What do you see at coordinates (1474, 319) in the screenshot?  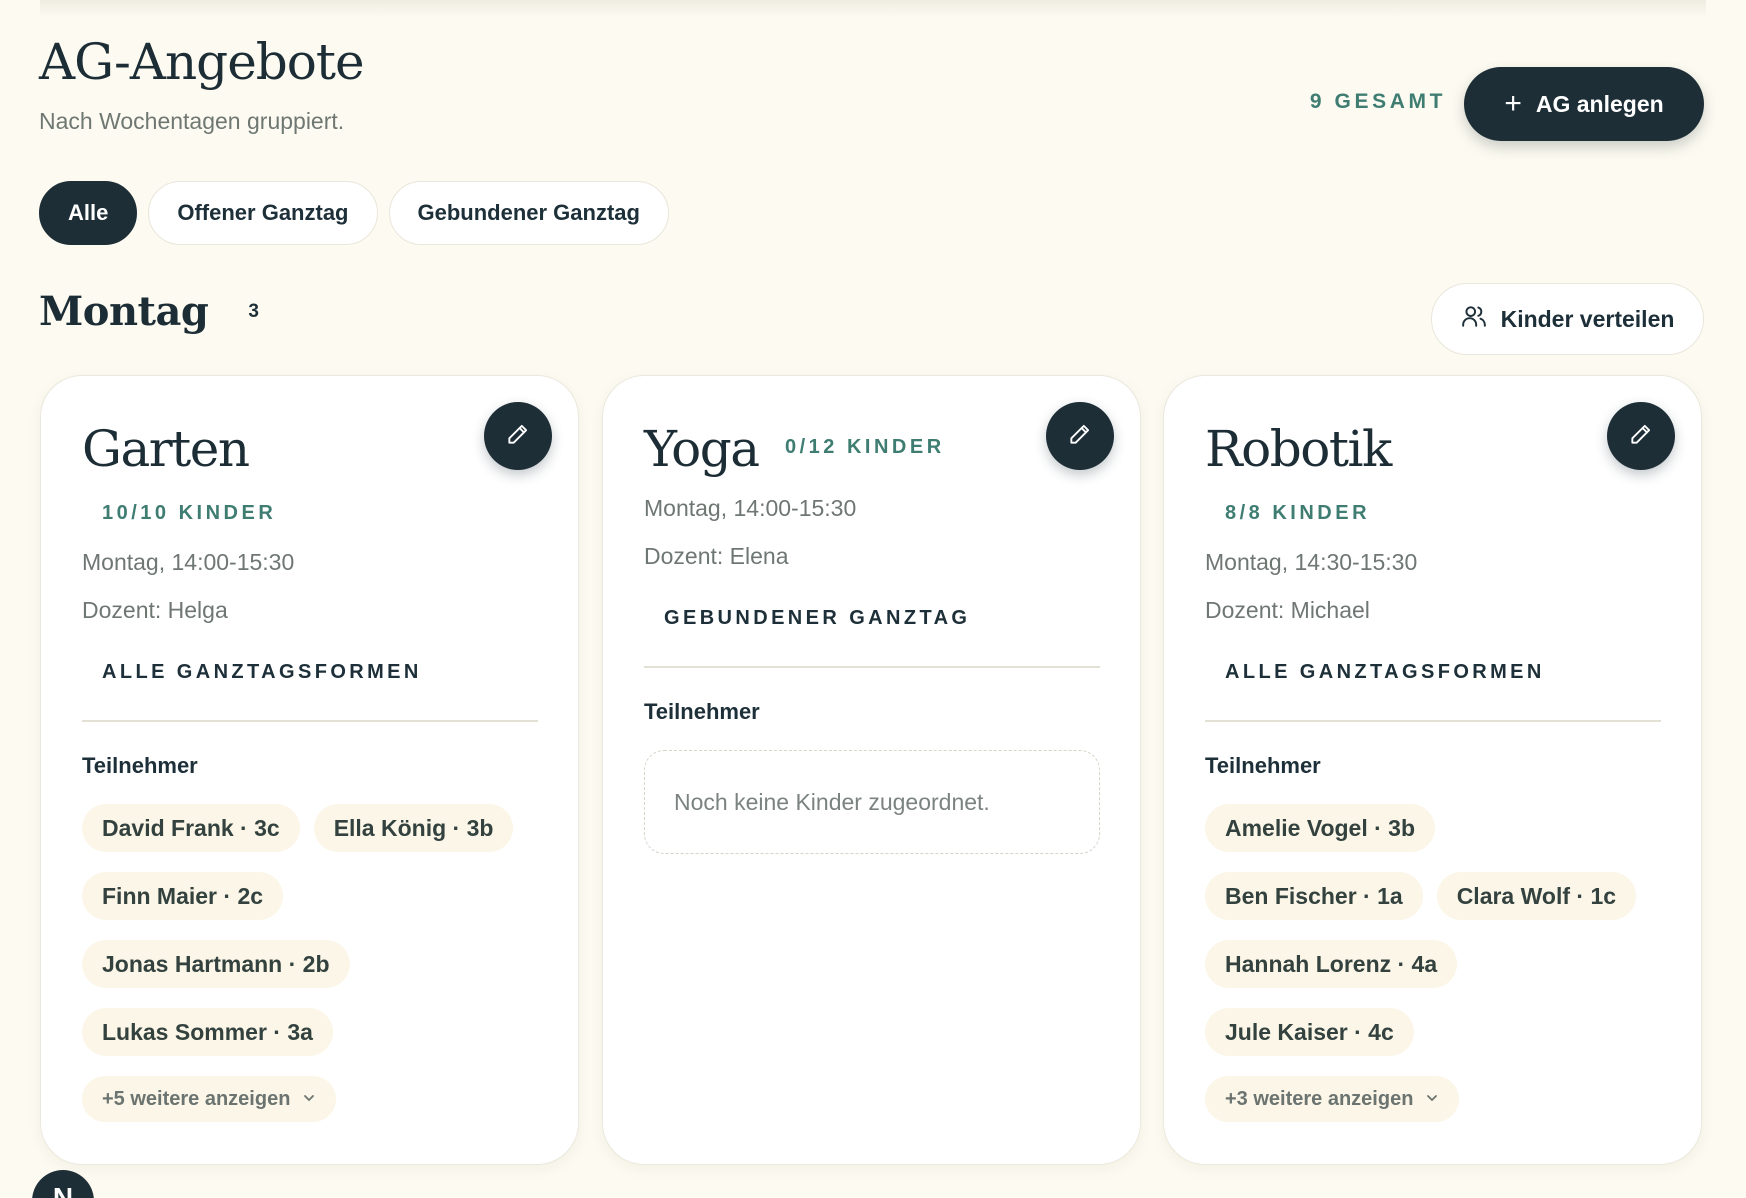 I see `users-icon` at bounding box center [1474, 319].